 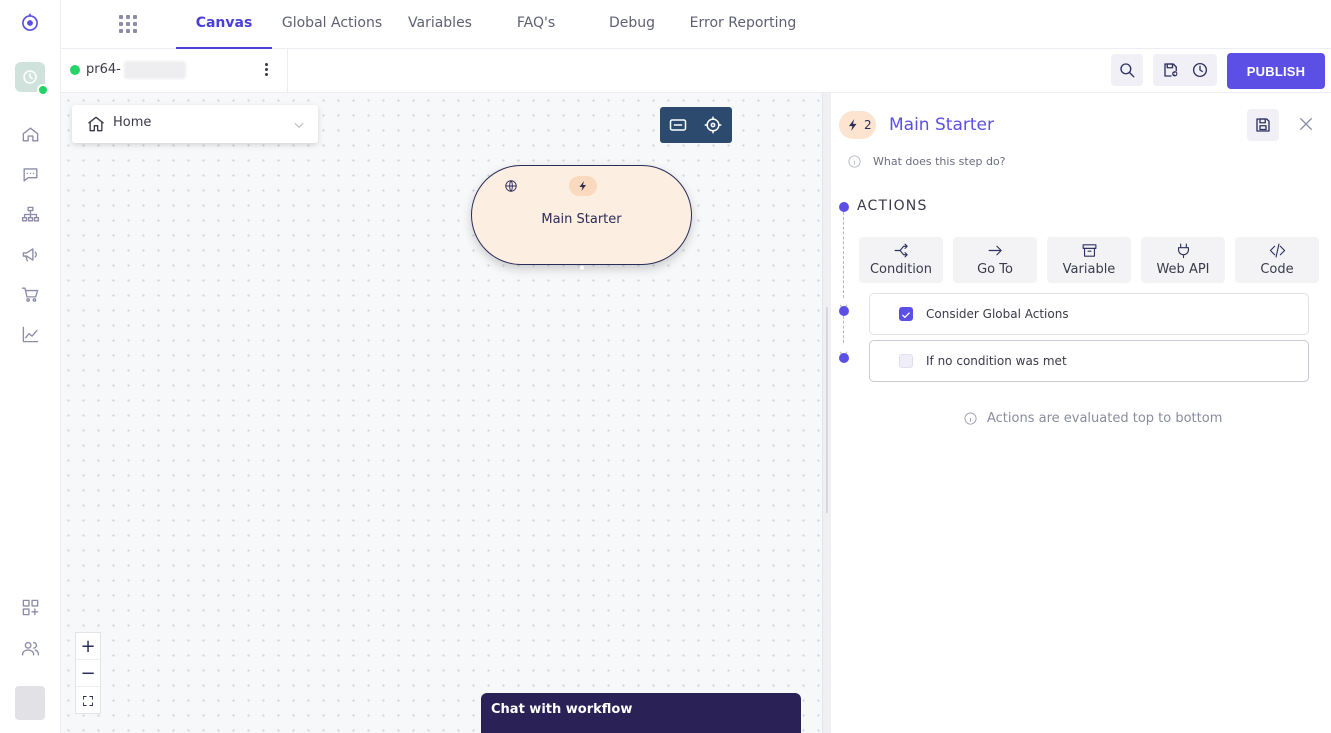 I want to click on hierarchy-icon, so click(x=30, y=214).